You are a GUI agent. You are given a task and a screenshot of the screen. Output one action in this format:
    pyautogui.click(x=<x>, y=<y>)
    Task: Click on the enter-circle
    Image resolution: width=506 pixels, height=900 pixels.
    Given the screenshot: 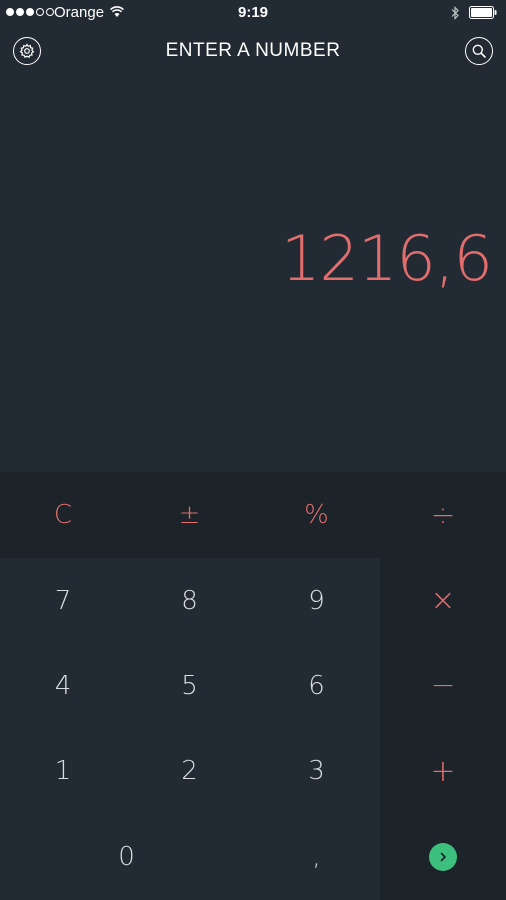 What is the action you would take?
    pyautogui.click(x=443, y=857)
    